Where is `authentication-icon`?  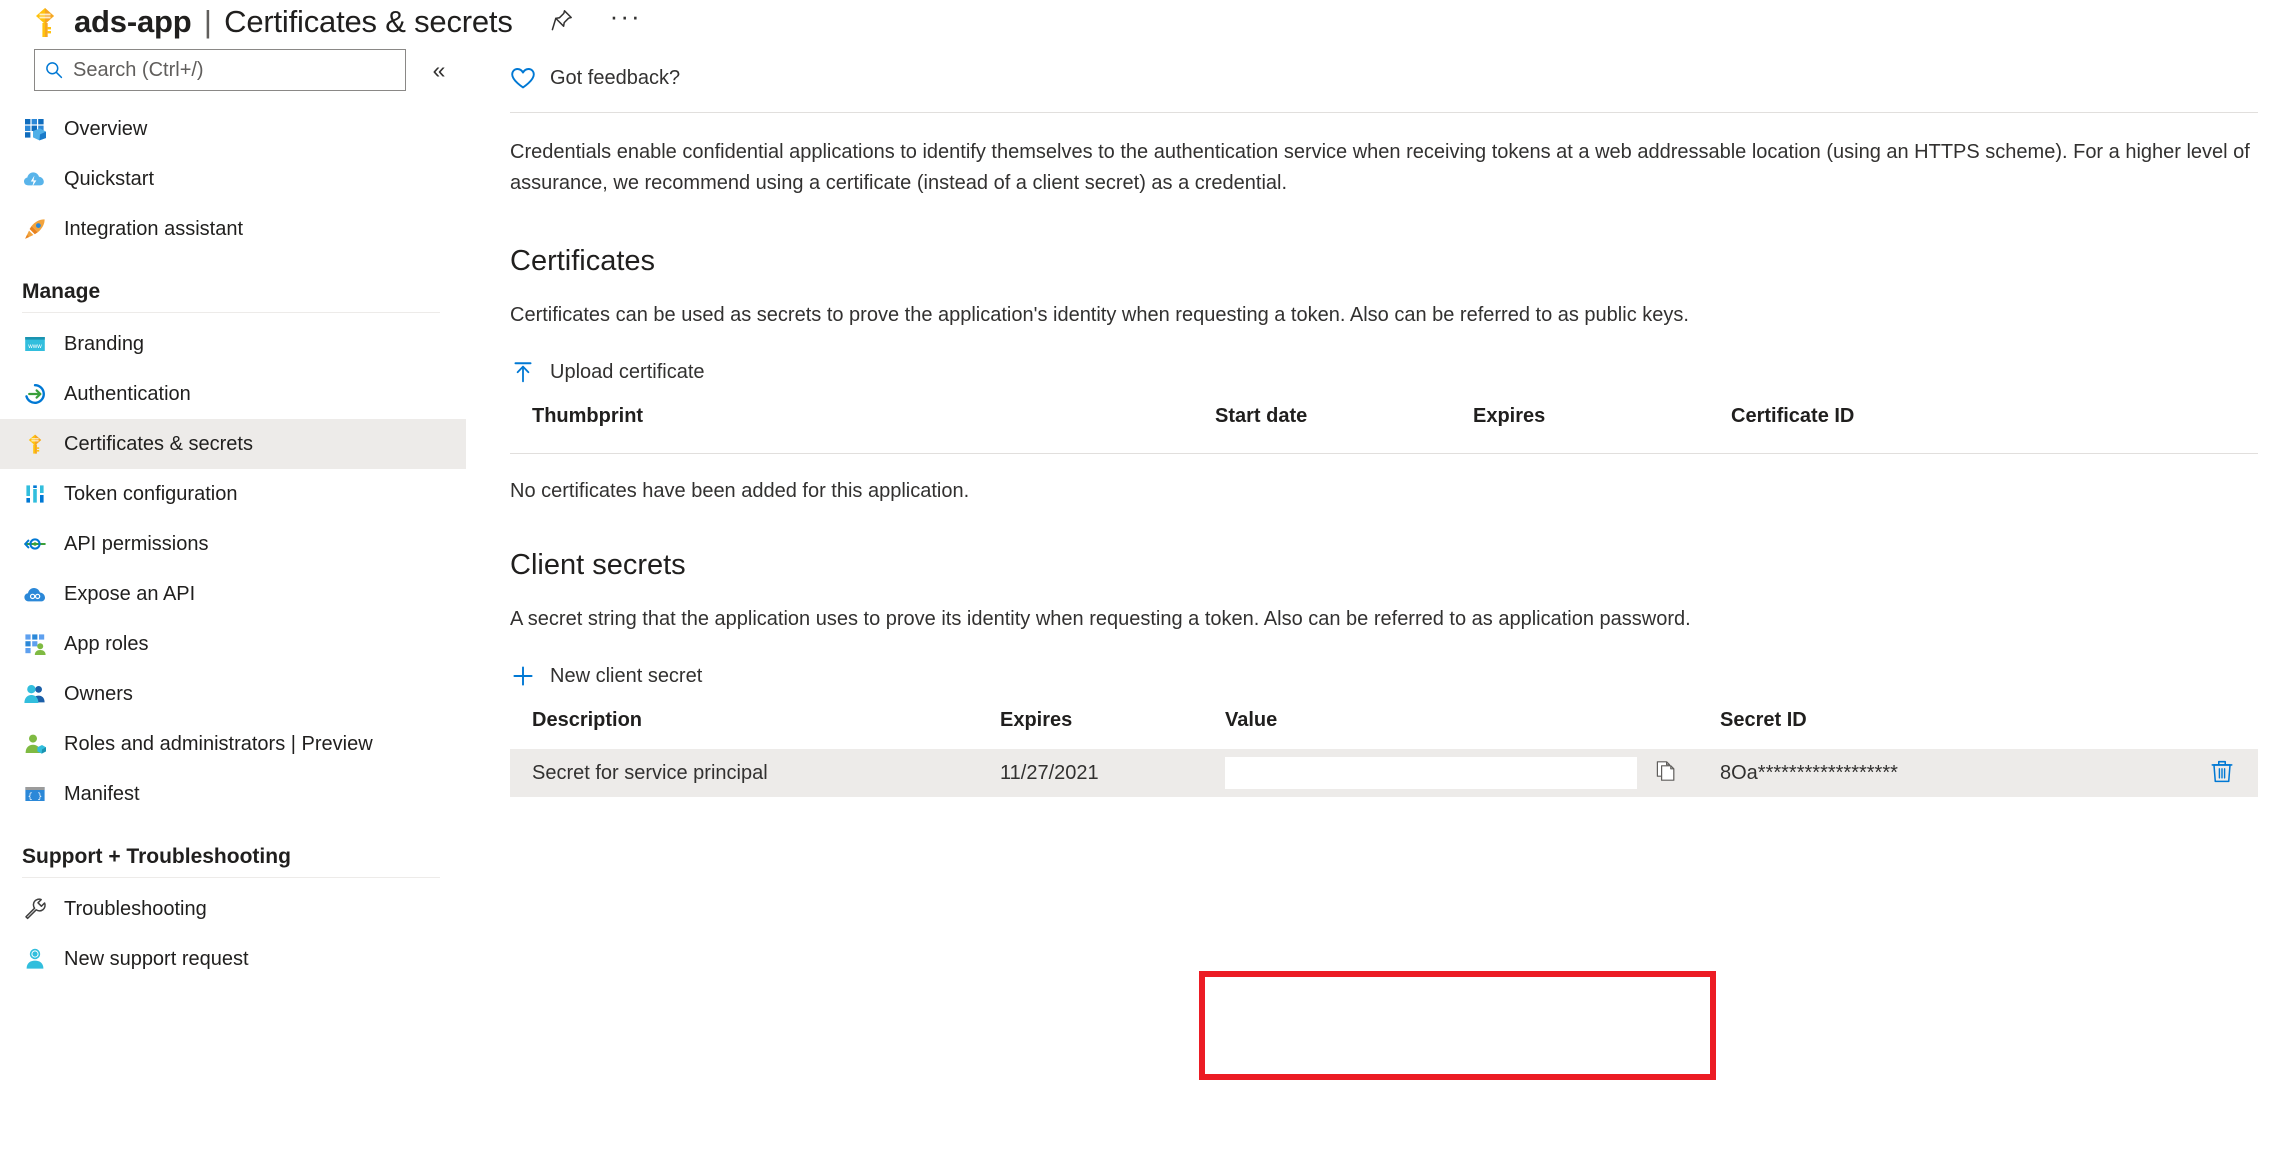 authentication-icon is located at coordinates (35, 394).